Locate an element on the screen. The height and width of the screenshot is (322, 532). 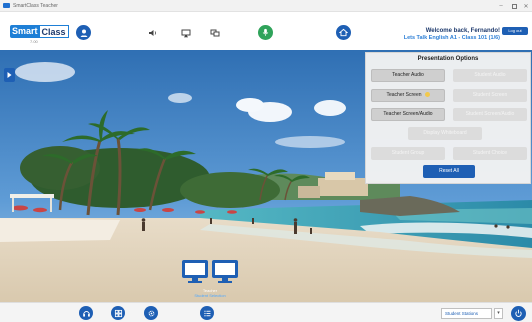
logo-smart-text: Smart is located at coordinates (25, 31).